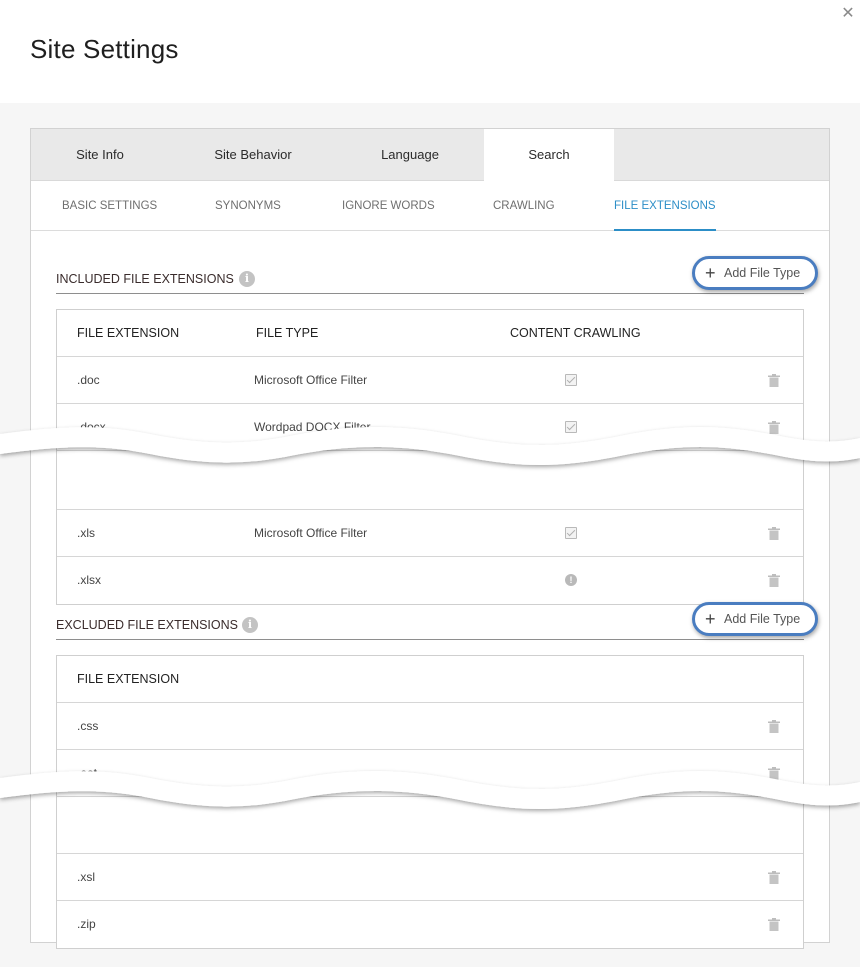 The image size is (860, 967). I want to click on subtab-synonyms: SYNONYMS, so click(248, 206).